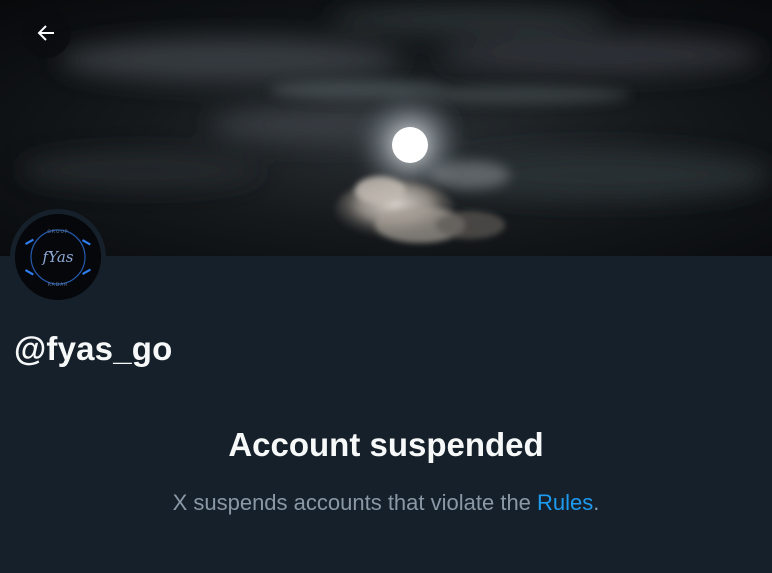  I want to click on avatar-image: GROUP RADAR fYas, so click(58, 257).